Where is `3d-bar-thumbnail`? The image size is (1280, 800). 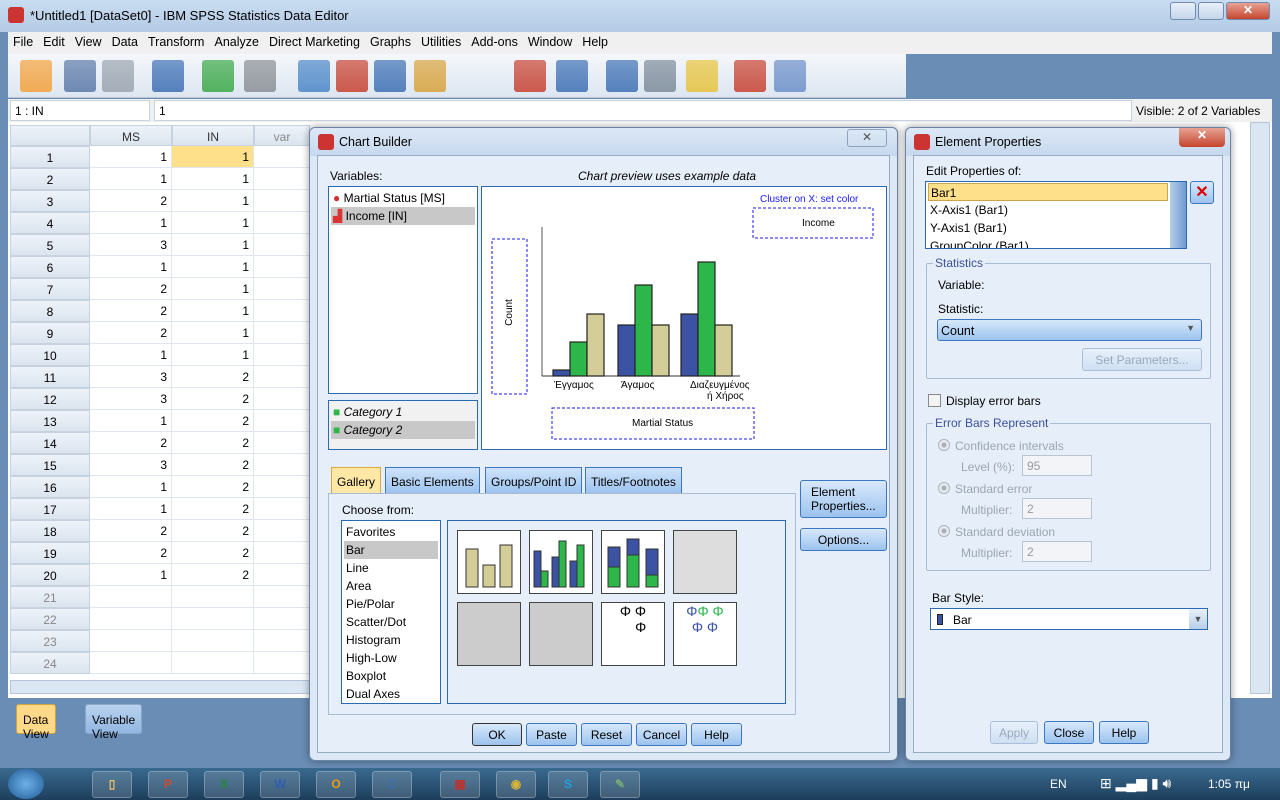 3d-bar-thumbnail is located at coordinates (705, 562).